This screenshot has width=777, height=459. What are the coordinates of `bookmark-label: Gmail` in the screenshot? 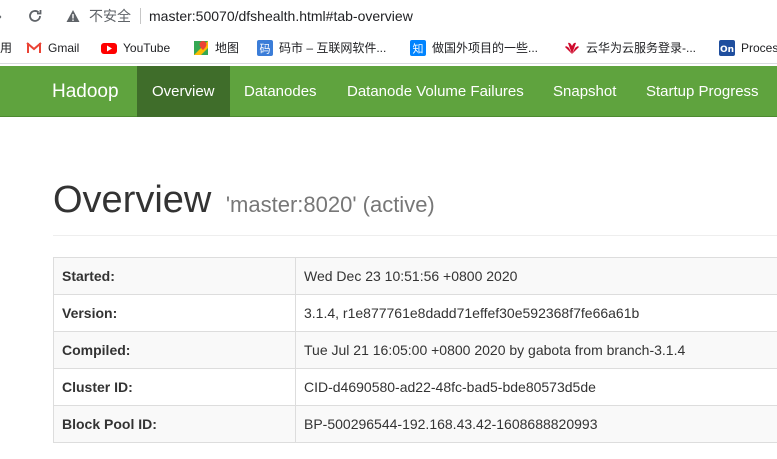 It's located at (64, 48).